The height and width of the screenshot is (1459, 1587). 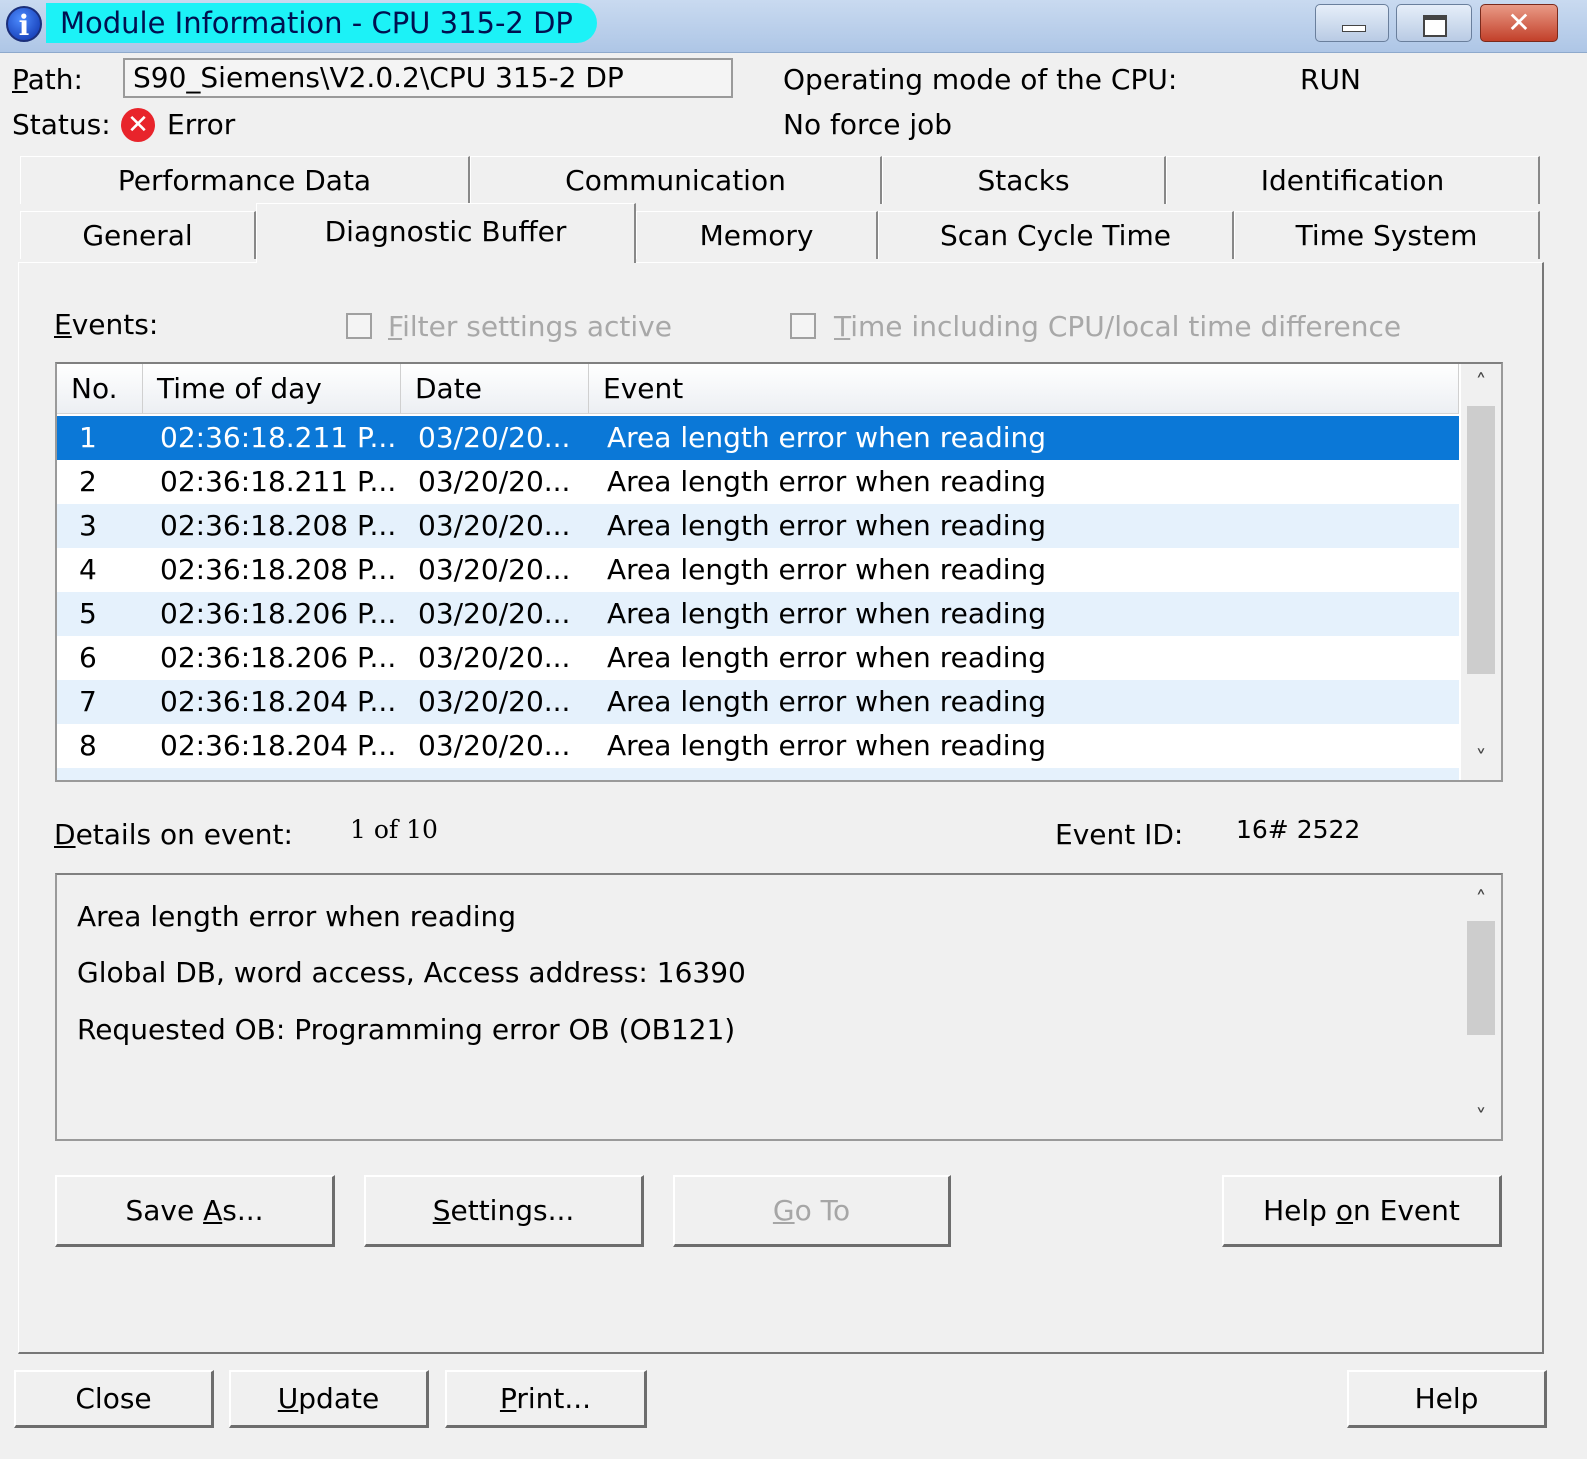 I want to click on print-mnemonic: P, so click(x=508, y=1398).